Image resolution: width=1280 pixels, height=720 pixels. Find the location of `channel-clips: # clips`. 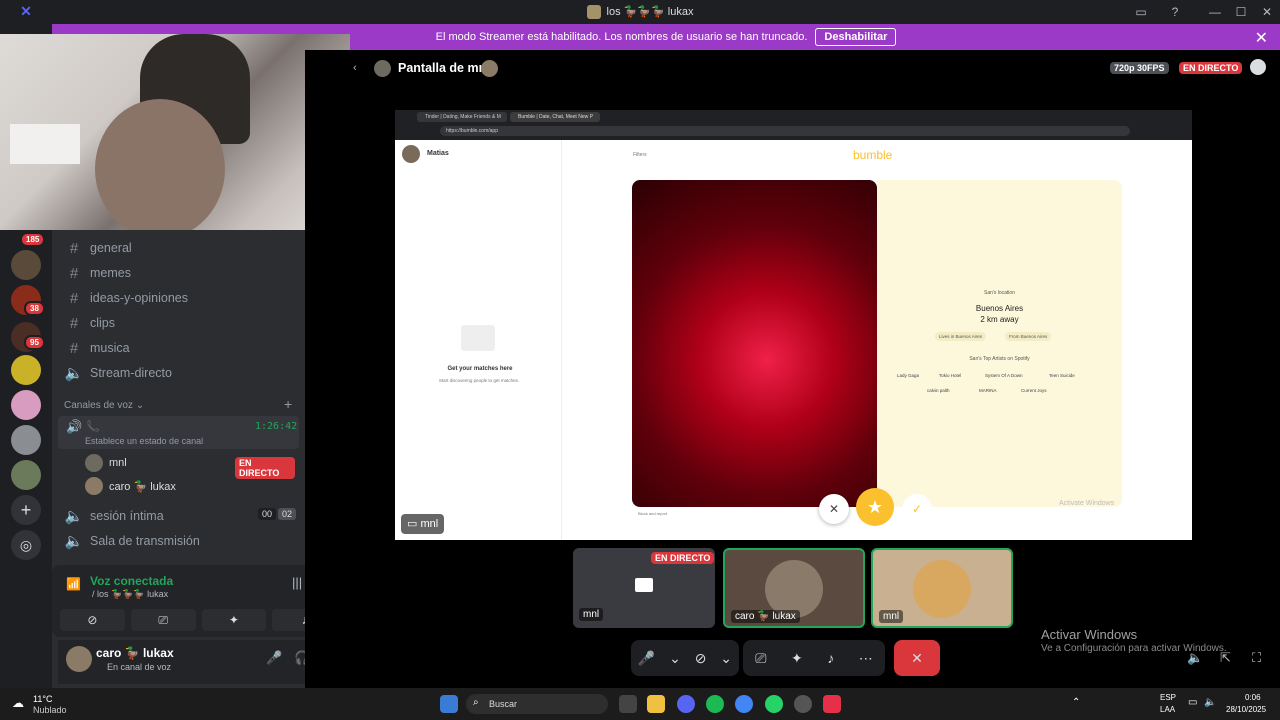

channel-clips: # clips is located at coordinates (180, 323).